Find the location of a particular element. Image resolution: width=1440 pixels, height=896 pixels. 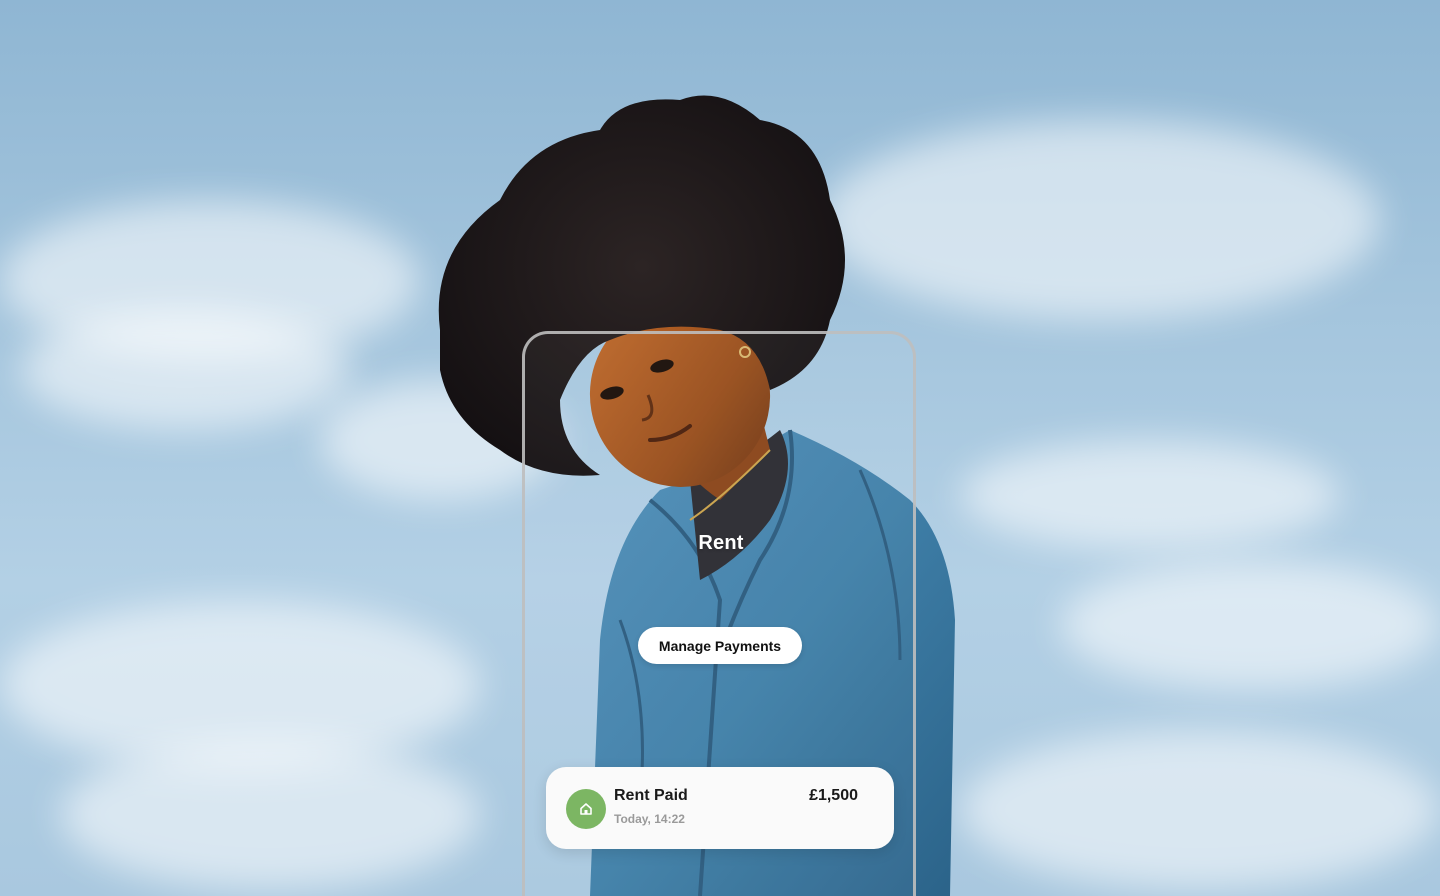

payment-notification-card: Rent Paid Today, 14:22 £1,500 is located at coordinates (720, 808).